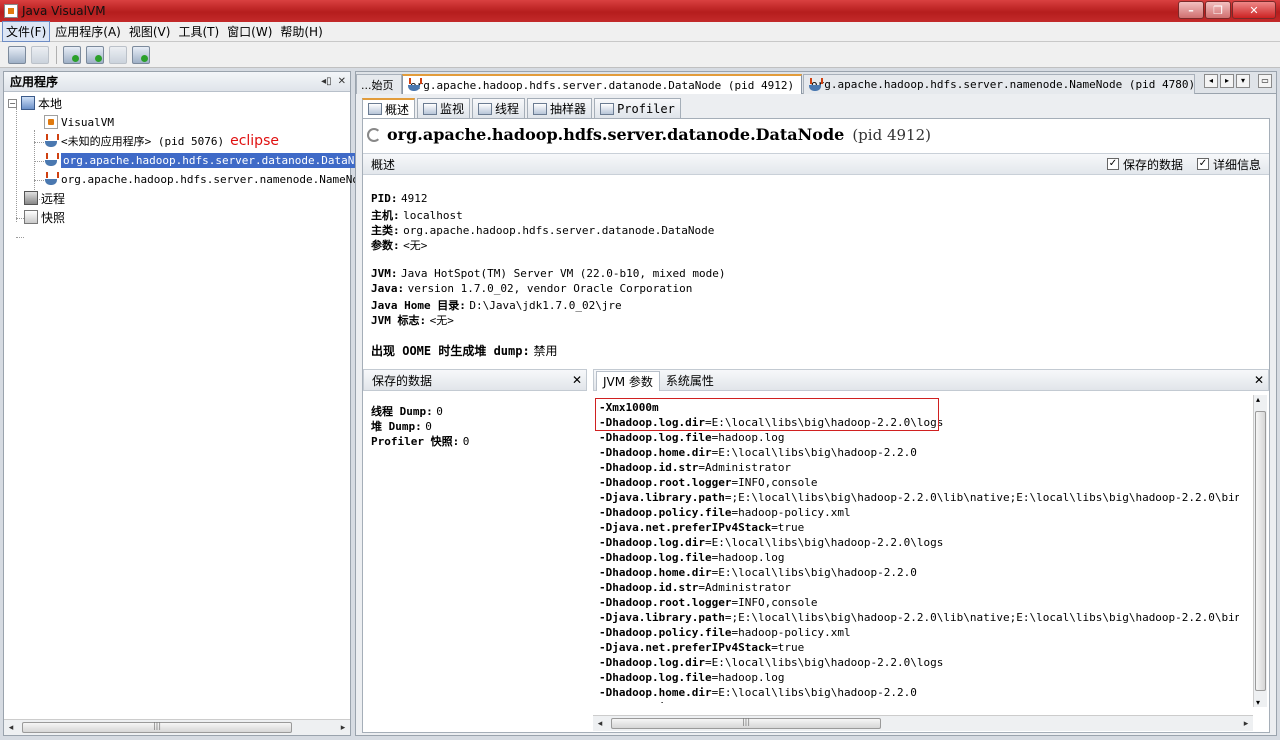  What do you see at coordinates (72, 54) in the screenshot?
I see `add-jmx-connection-icon` at bounding box center [72, 54].